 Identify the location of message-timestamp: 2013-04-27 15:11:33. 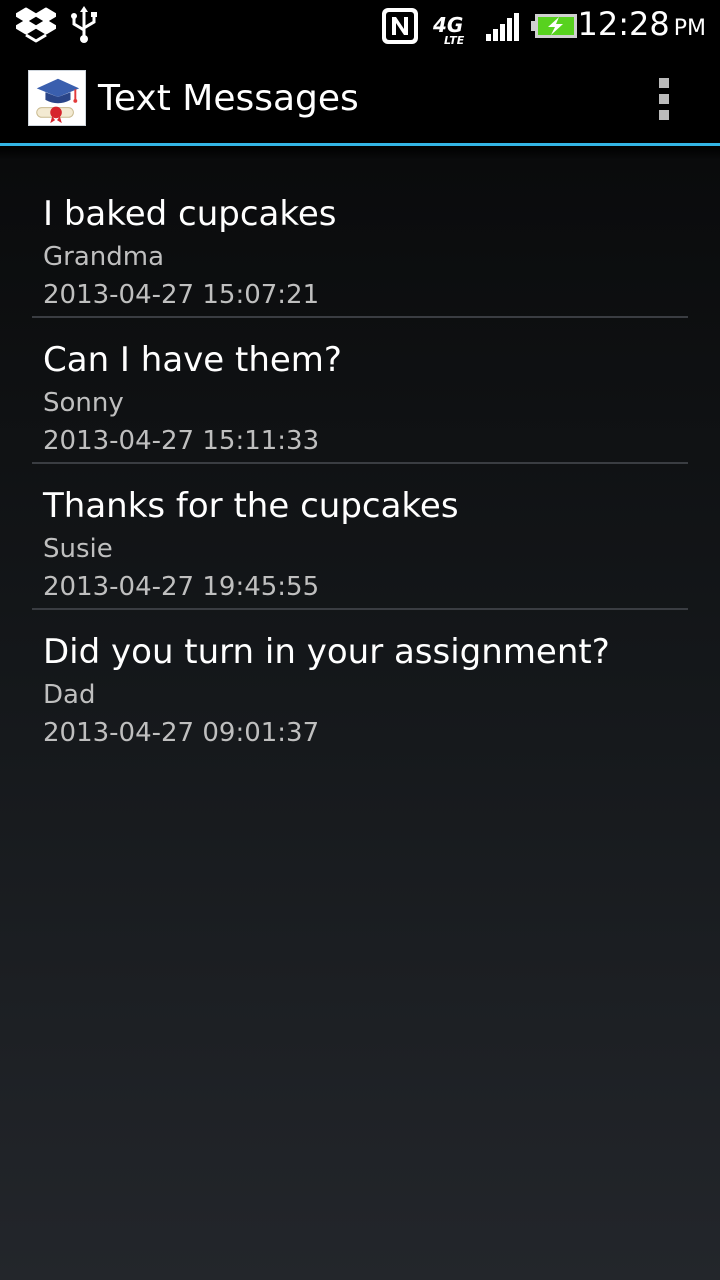
(181, 441).